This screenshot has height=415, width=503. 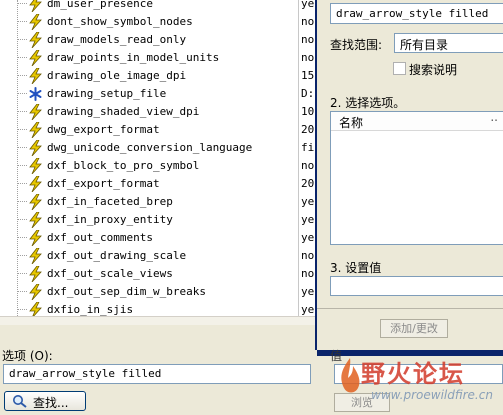 I want to click on option-row: drawing_setup_file, so click(x=149, y=94).